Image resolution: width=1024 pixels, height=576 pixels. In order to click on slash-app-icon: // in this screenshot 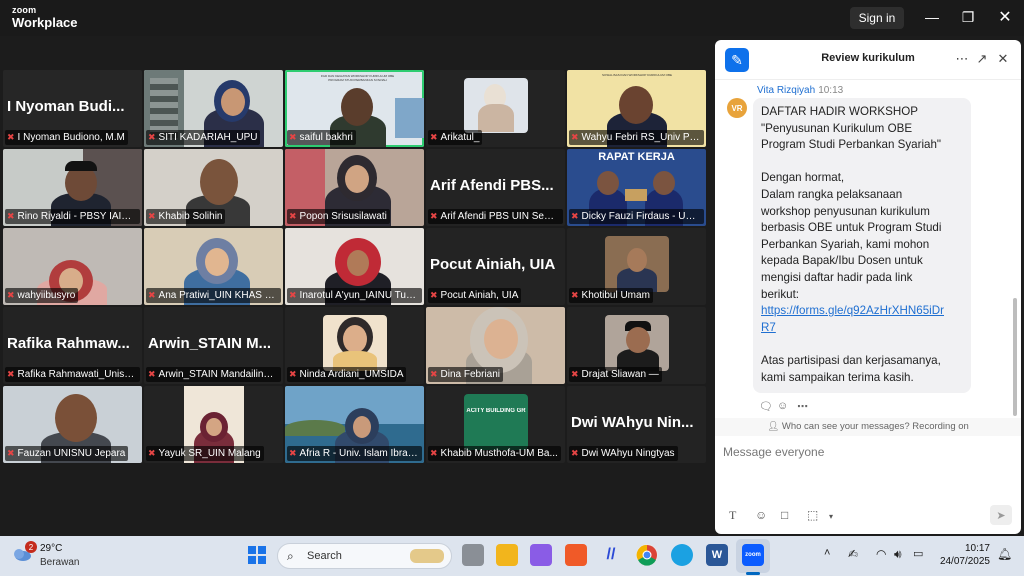, I will do `click(611, 555)`.